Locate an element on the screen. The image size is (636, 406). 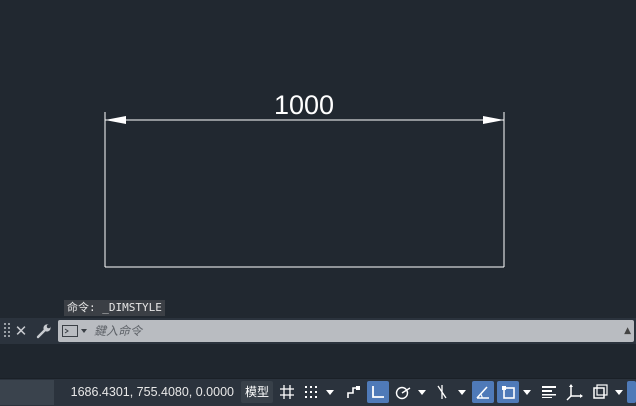
grid-shape is located at coordinates (287, 392).